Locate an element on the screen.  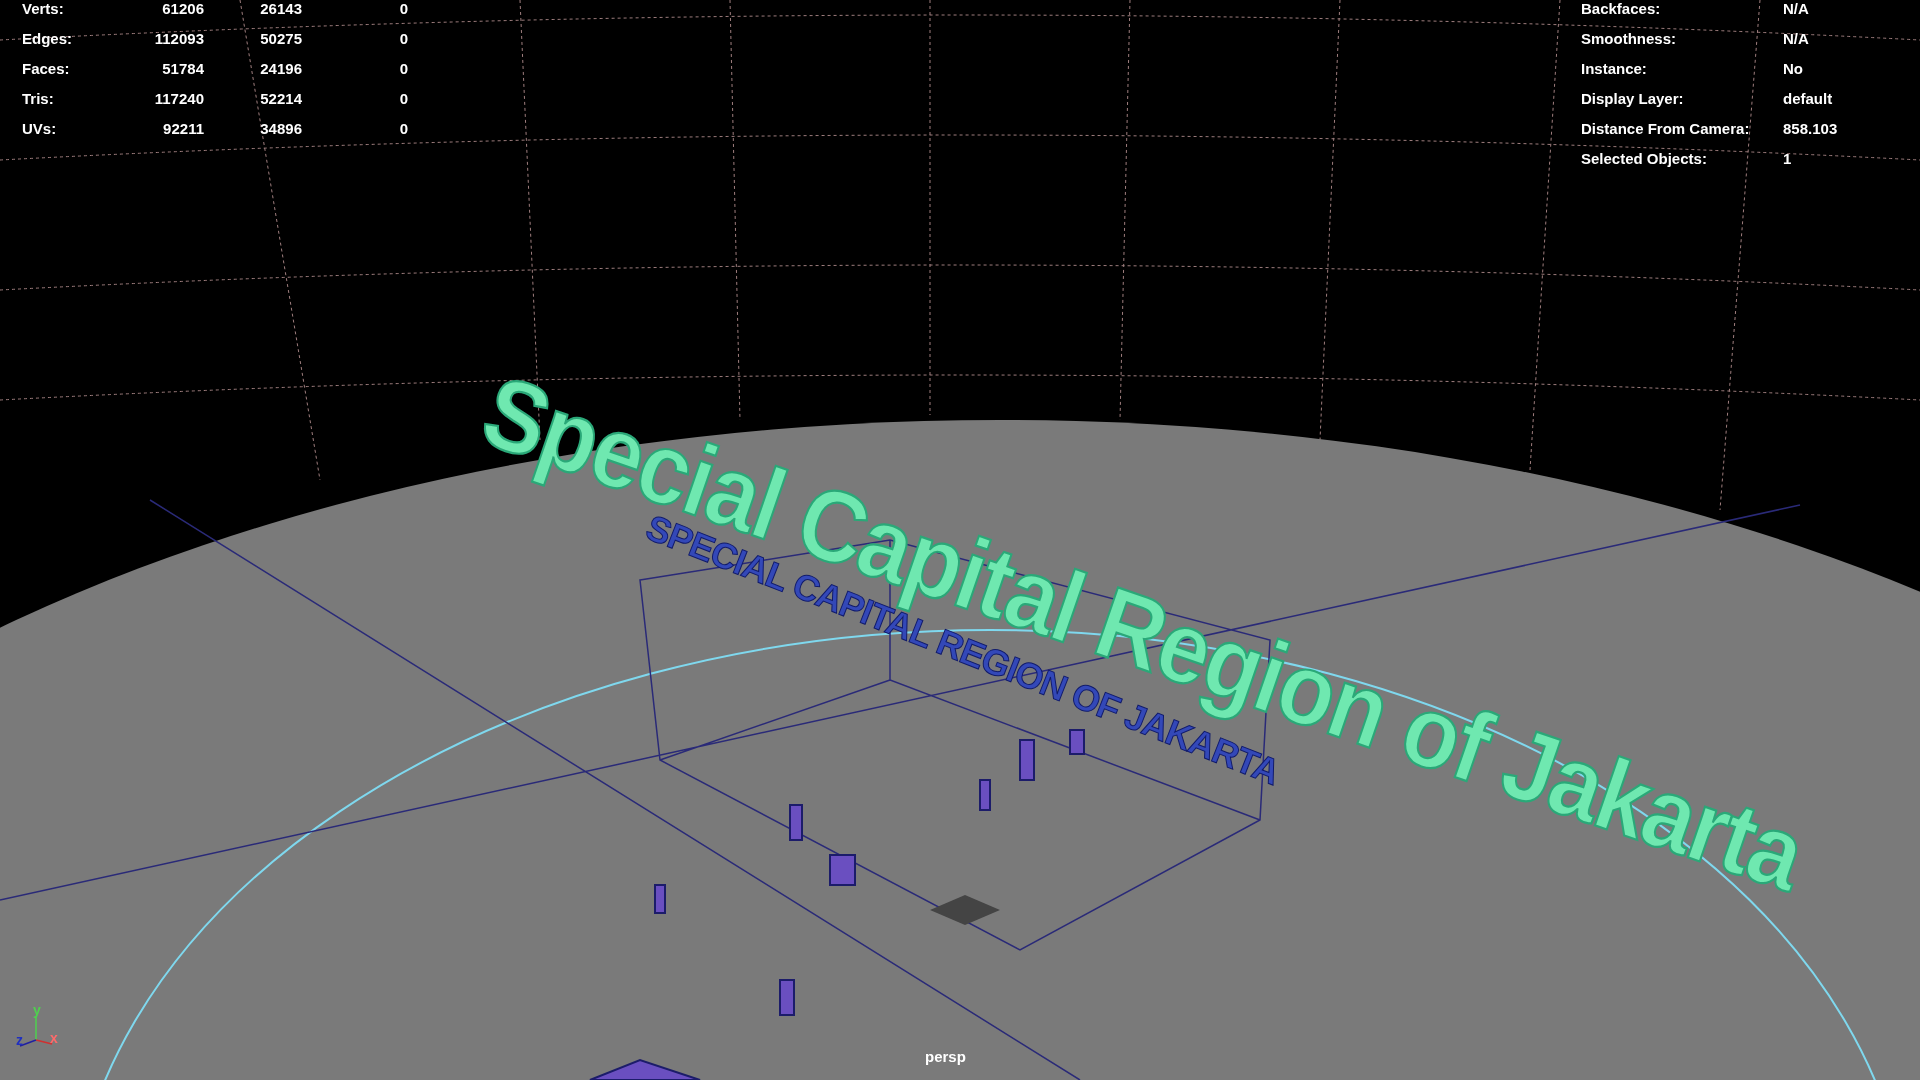
info-label: Instance: is located at coordinates (1614, 69).